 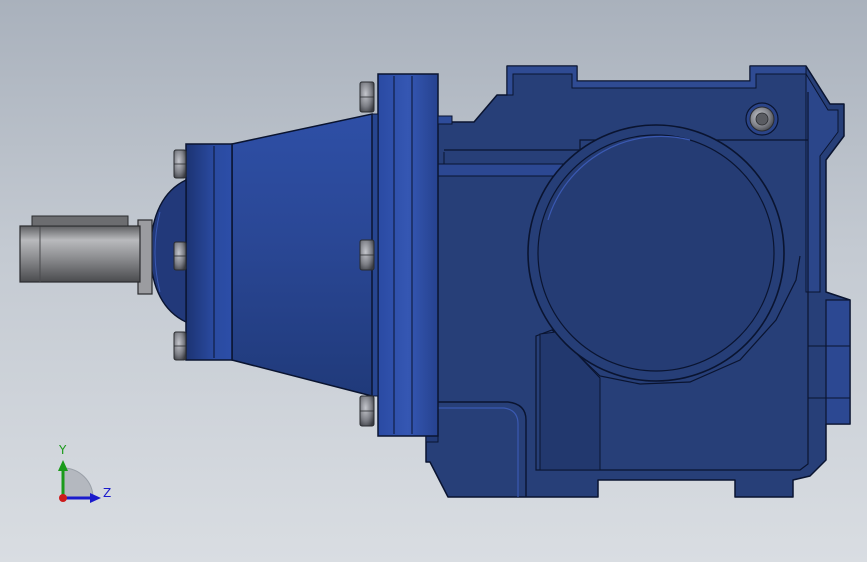 What do you see at coordinates (209, 252) in the screenshot?
I see `adapter-ring` at bounding box center [209, 252].